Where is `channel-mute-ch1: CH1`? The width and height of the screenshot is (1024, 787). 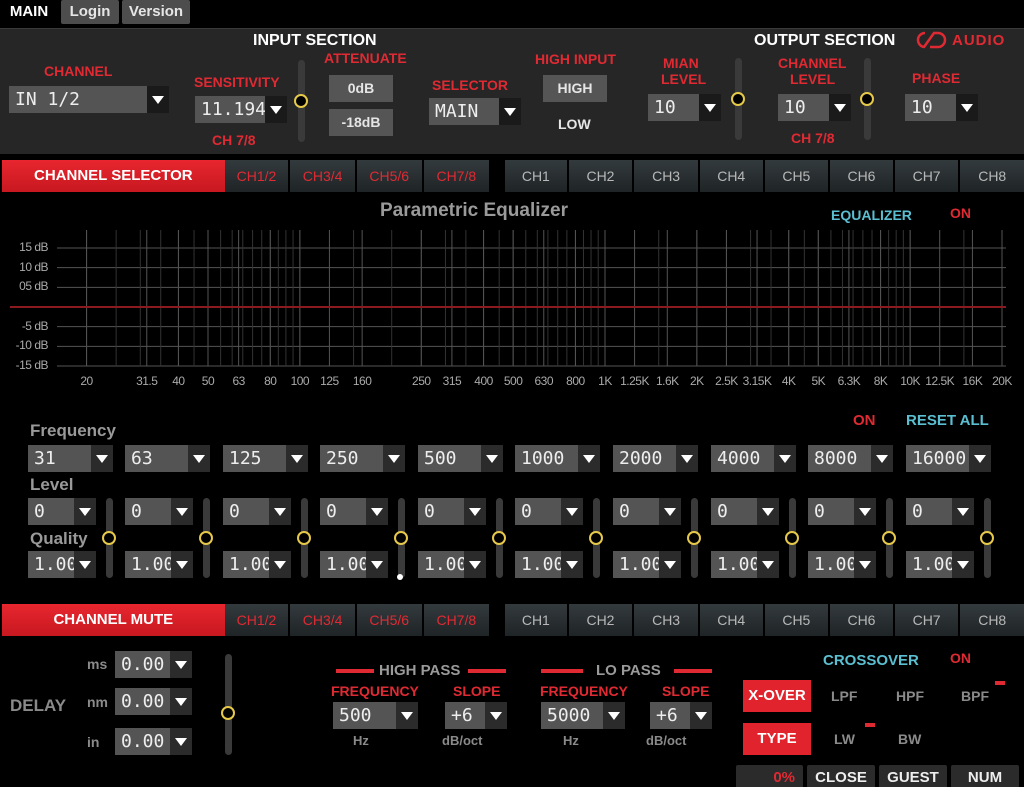
channel-mute-ch1: CH1 is located at coordinates (537, 620).